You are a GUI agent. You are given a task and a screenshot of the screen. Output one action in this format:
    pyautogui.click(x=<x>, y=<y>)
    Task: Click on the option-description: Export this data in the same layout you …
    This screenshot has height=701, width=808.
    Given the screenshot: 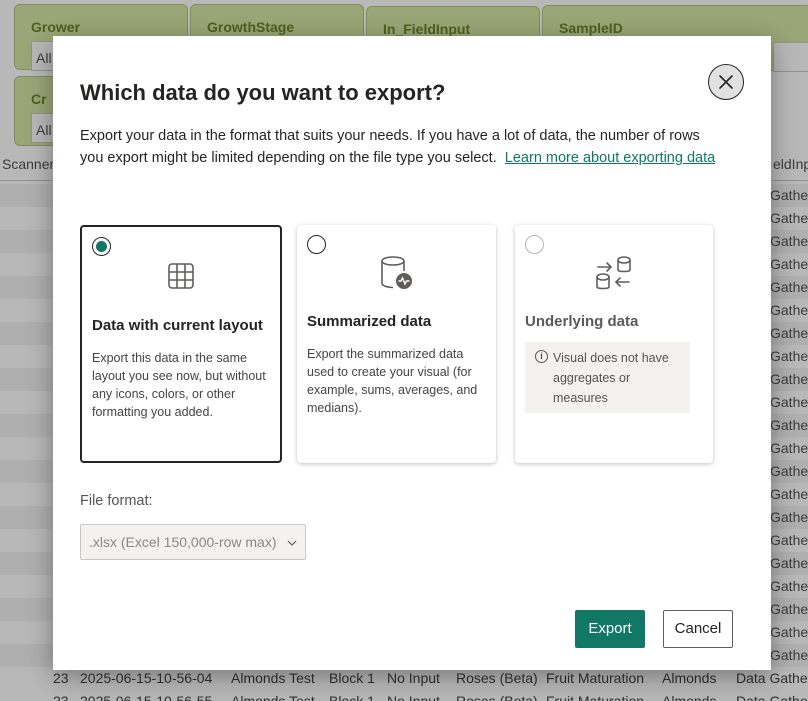 What is the action you would take?
    pyautogui.click(x=179, y=385)
    